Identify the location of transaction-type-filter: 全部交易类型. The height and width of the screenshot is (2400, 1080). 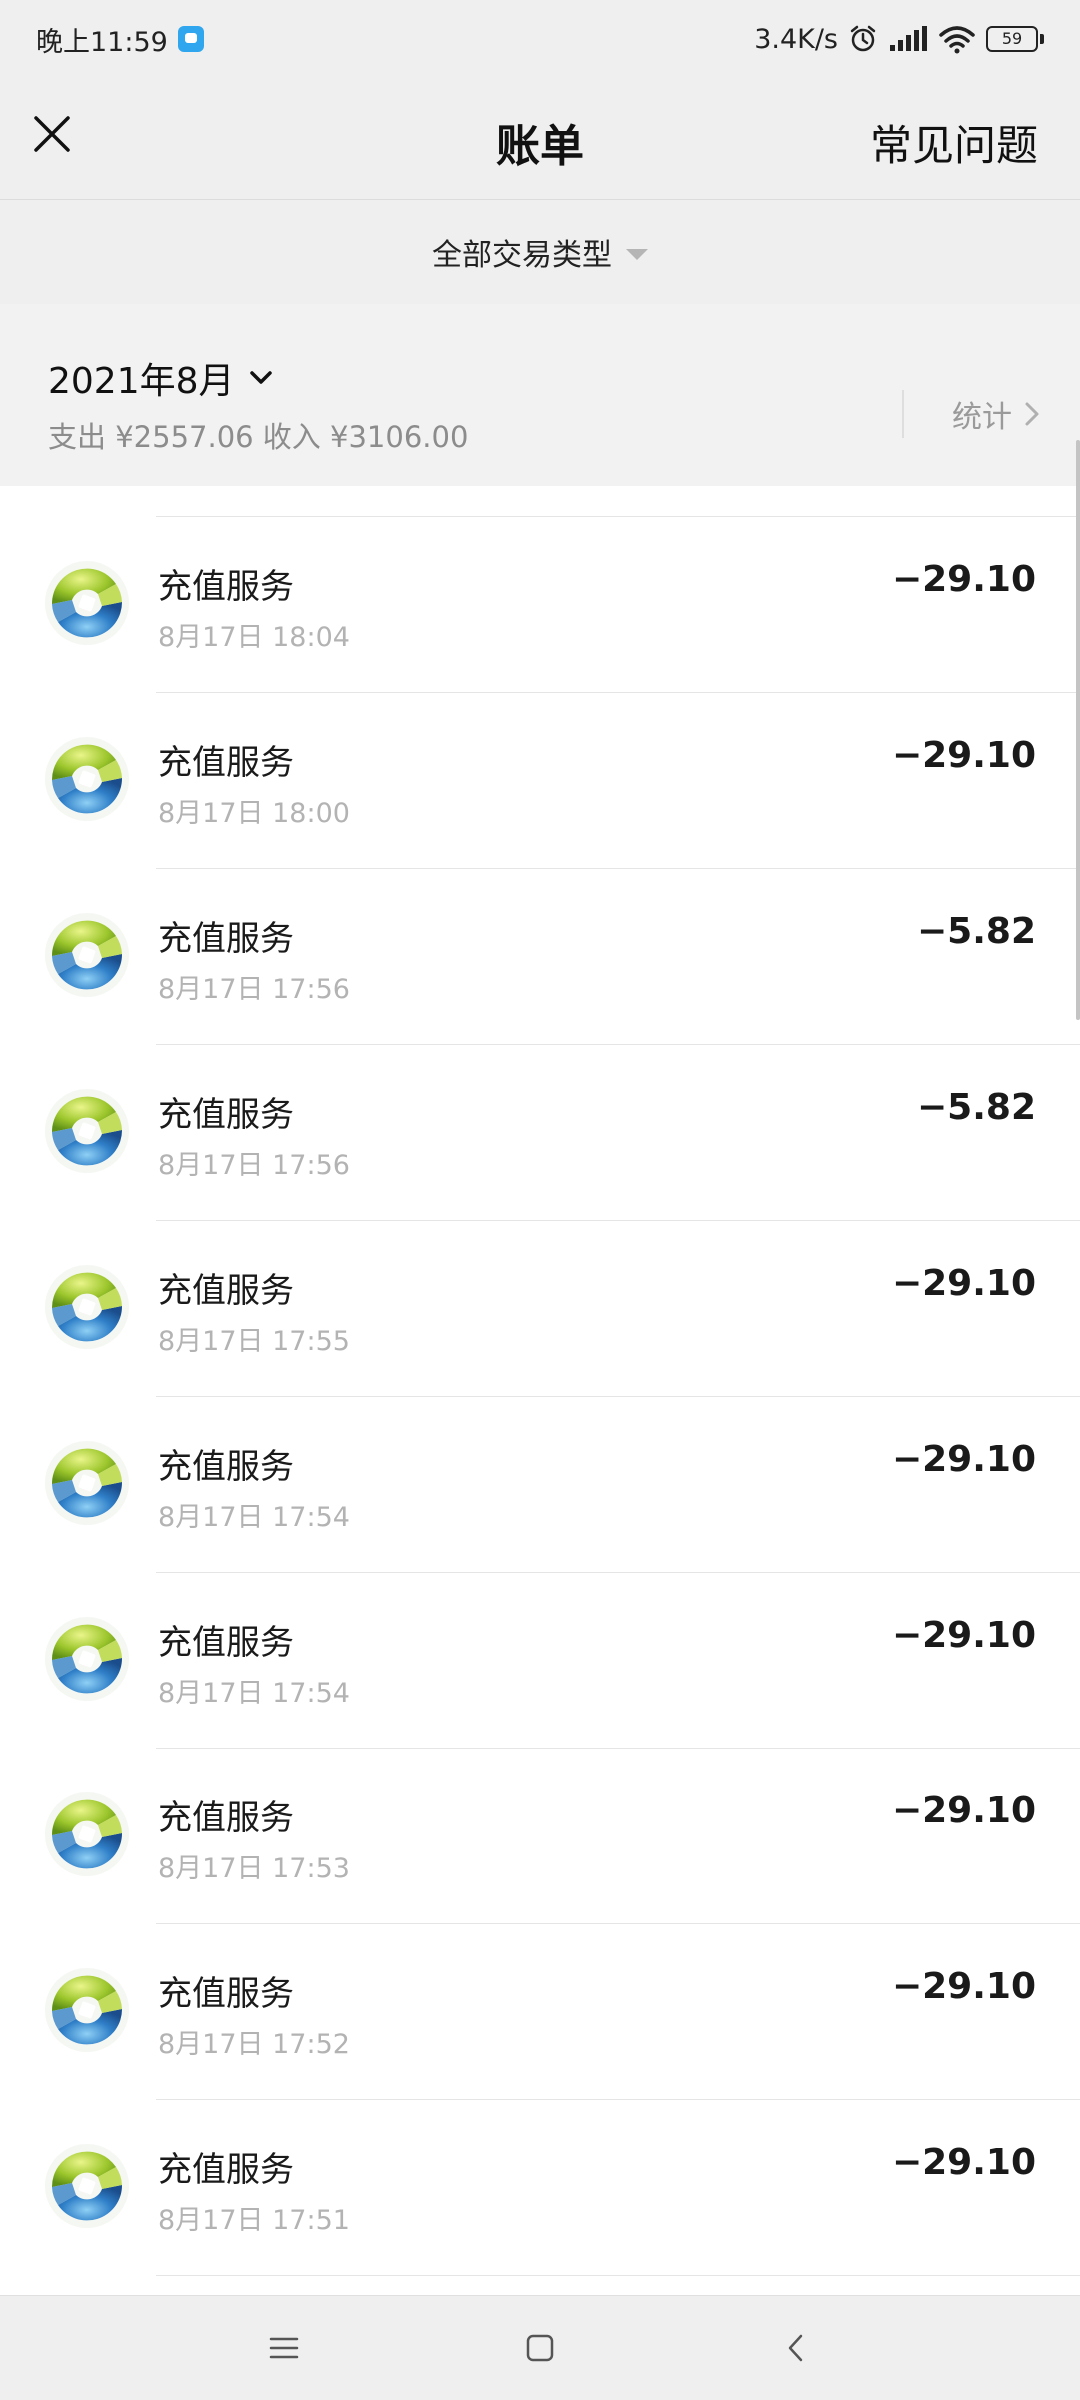
(540, 252).